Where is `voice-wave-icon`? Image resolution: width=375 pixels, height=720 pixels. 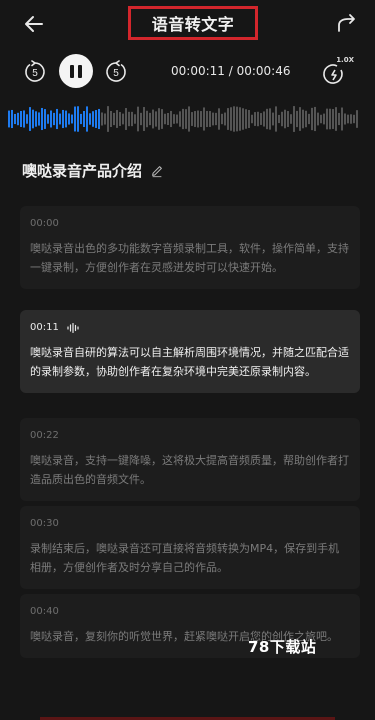 voice-wave-icon is located at coordinates (73, 327).